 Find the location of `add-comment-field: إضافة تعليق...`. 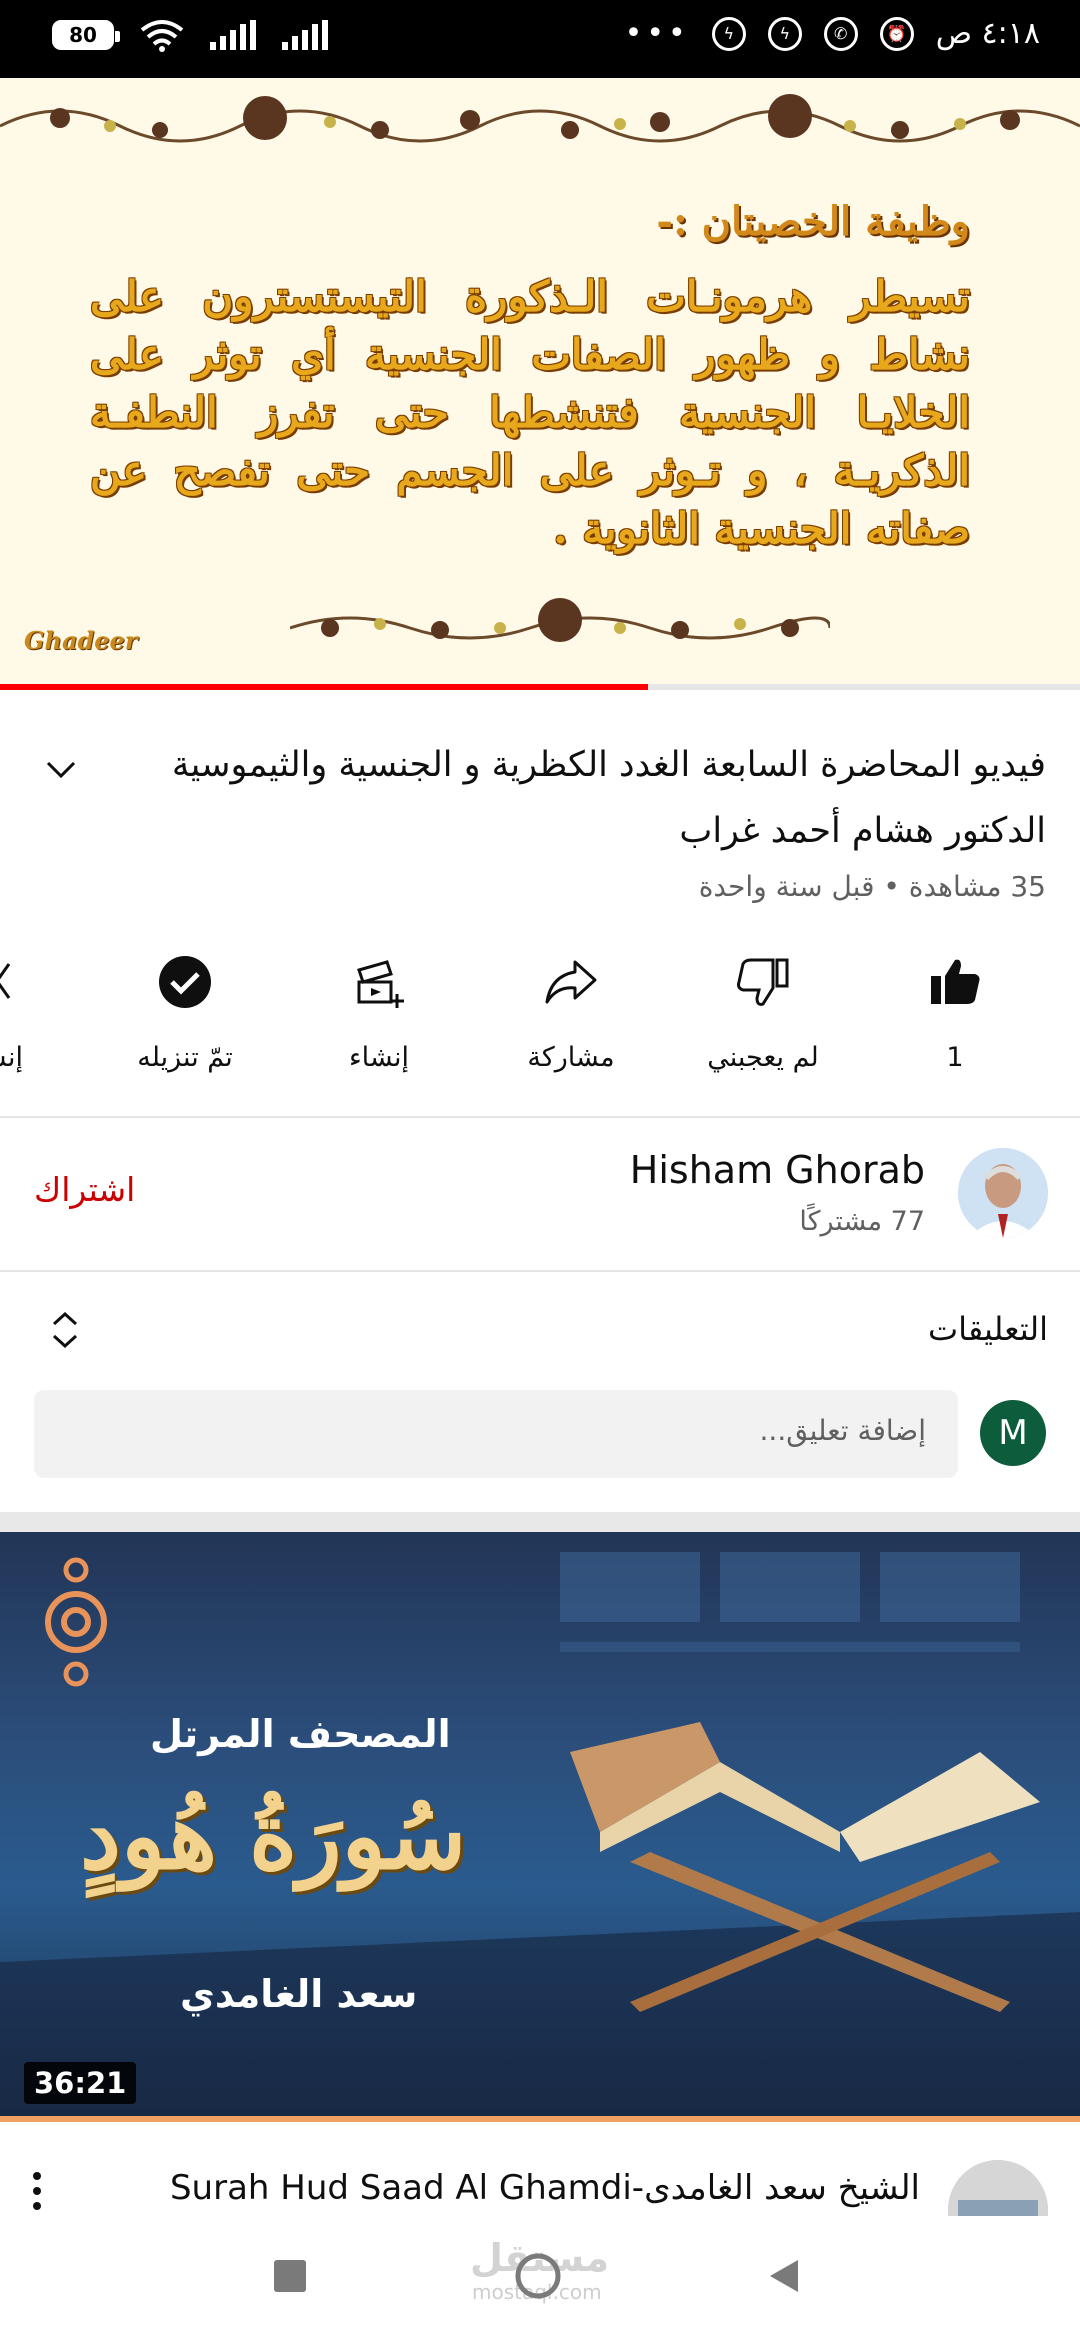

add-comment-field: إضافة تعليق... is located at coordinates (496, 1434).